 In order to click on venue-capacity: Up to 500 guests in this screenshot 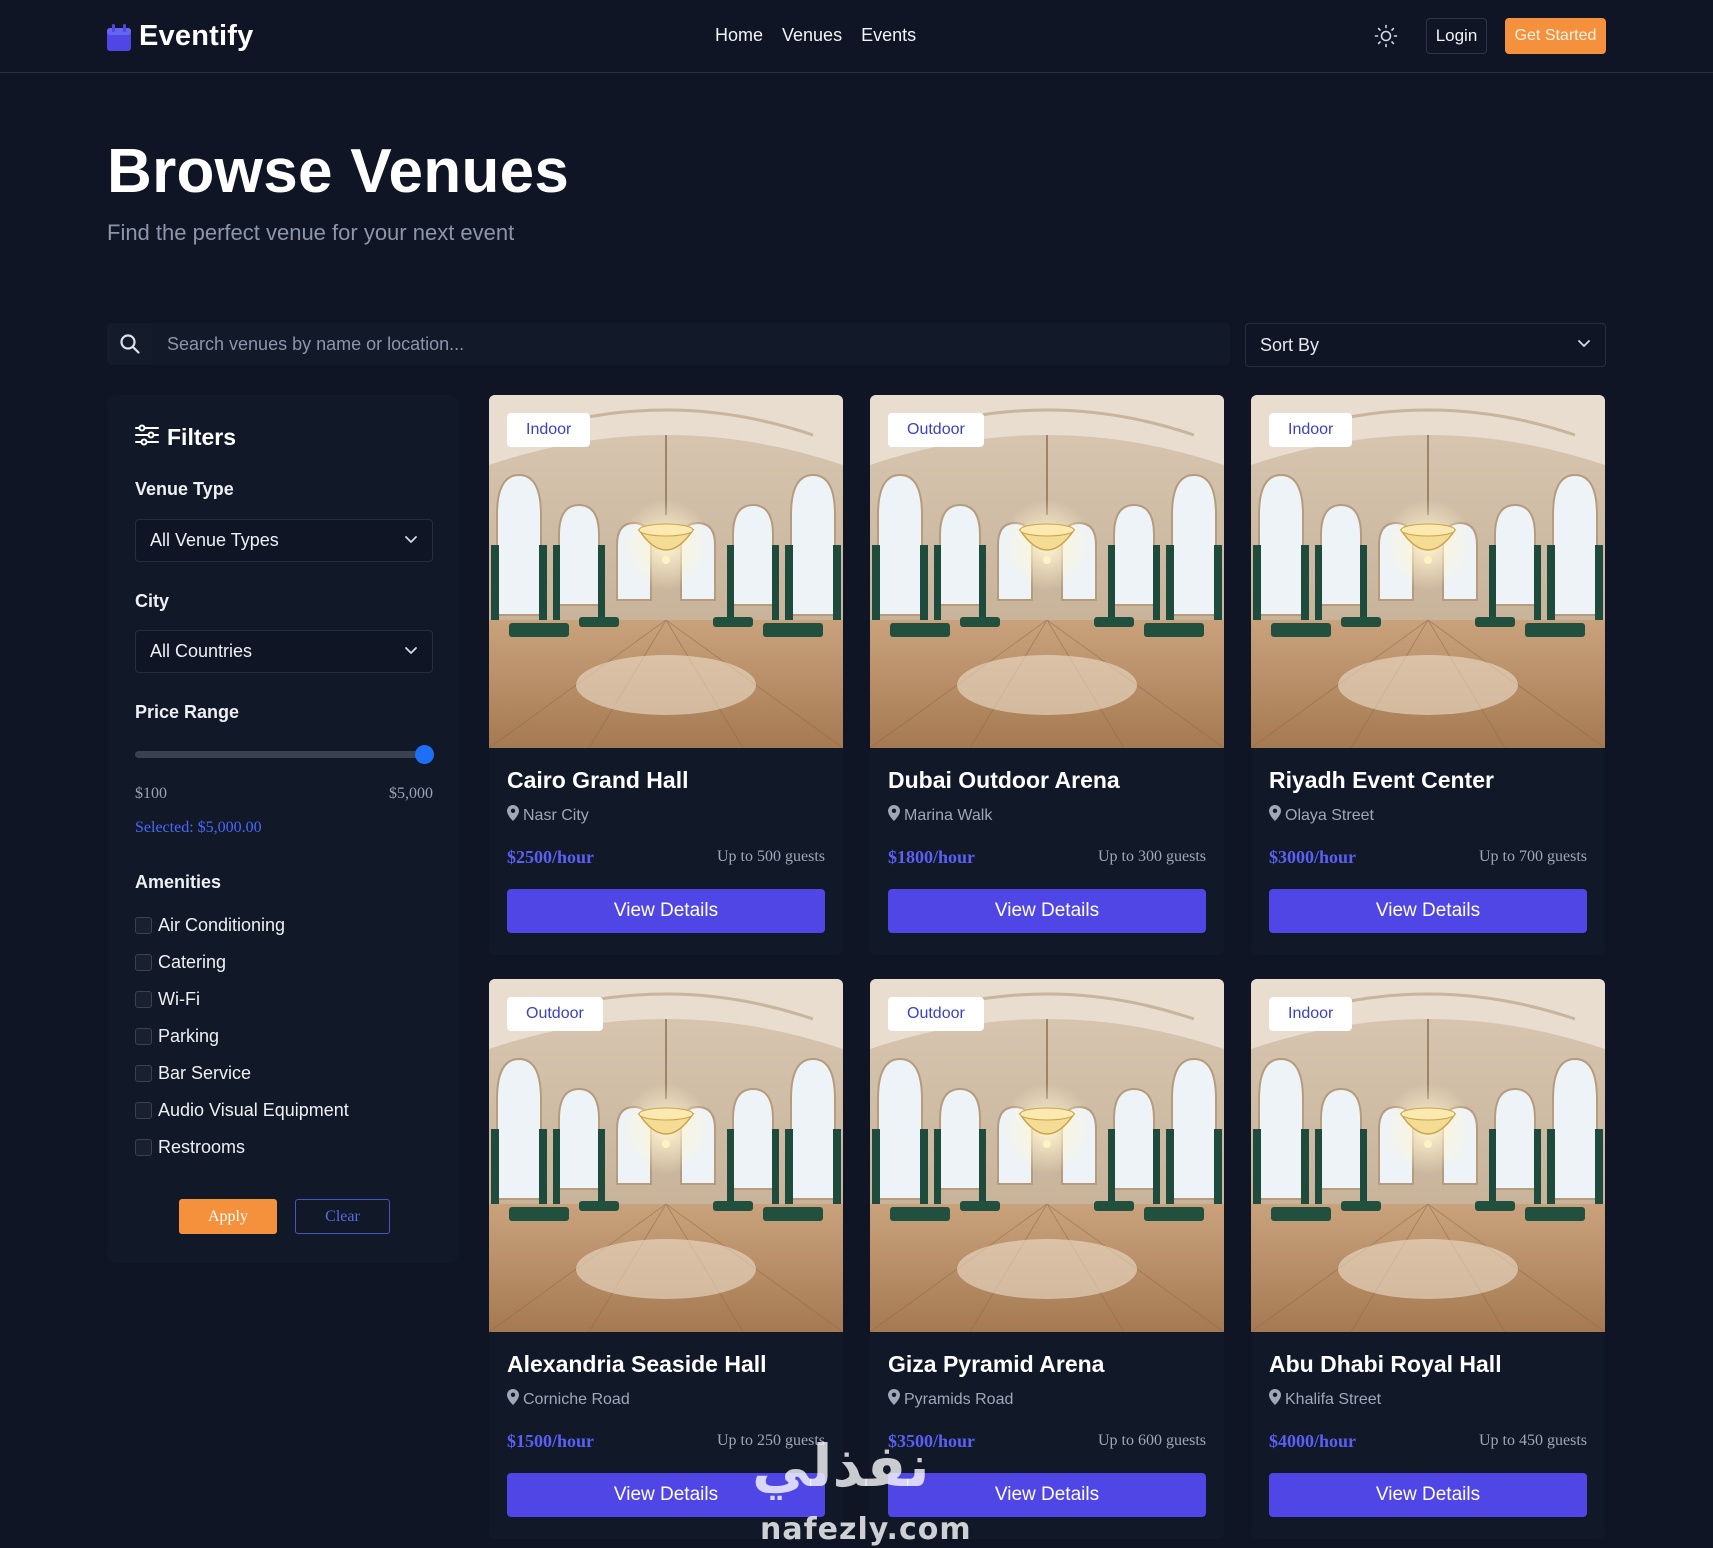, I will do `click(771, 856)`.